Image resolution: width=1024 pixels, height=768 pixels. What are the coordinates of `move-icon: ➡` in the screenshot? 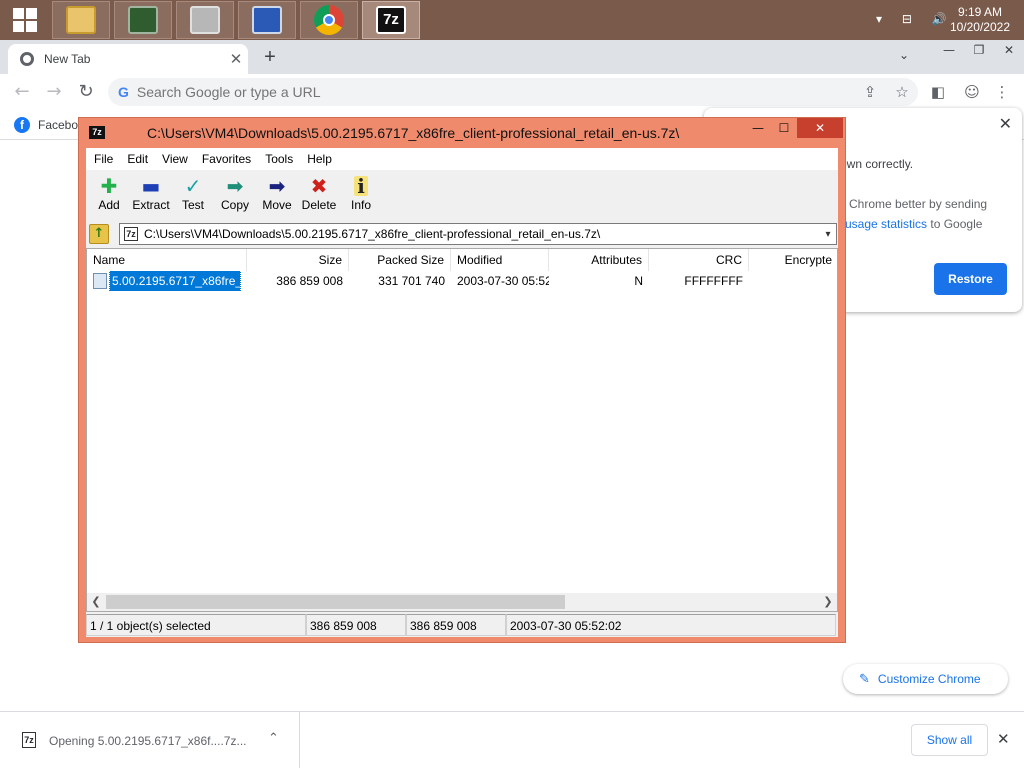 It's located at (277, 186).